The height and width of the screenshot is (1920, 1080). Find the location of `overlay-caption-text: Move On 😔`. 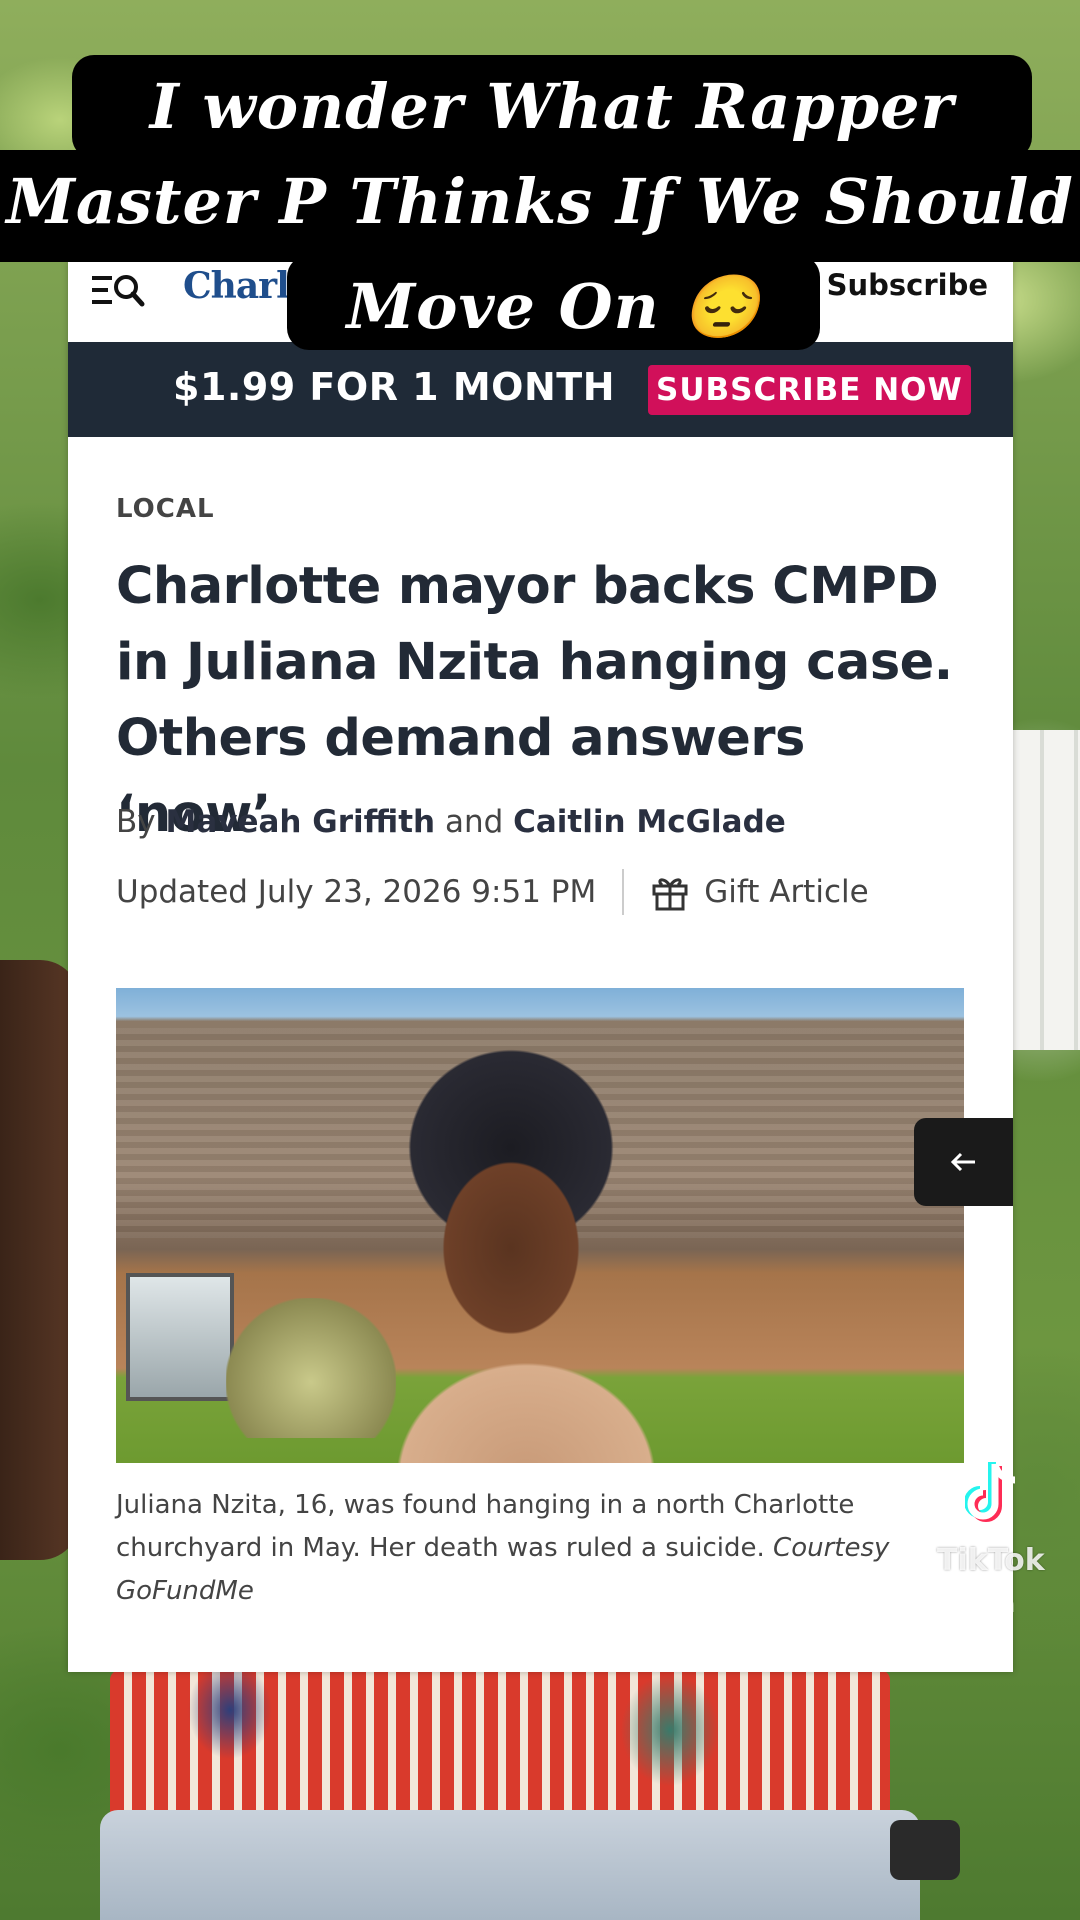

overlay-caption-text: Move On 😔 is located at coordinates (553, 306).